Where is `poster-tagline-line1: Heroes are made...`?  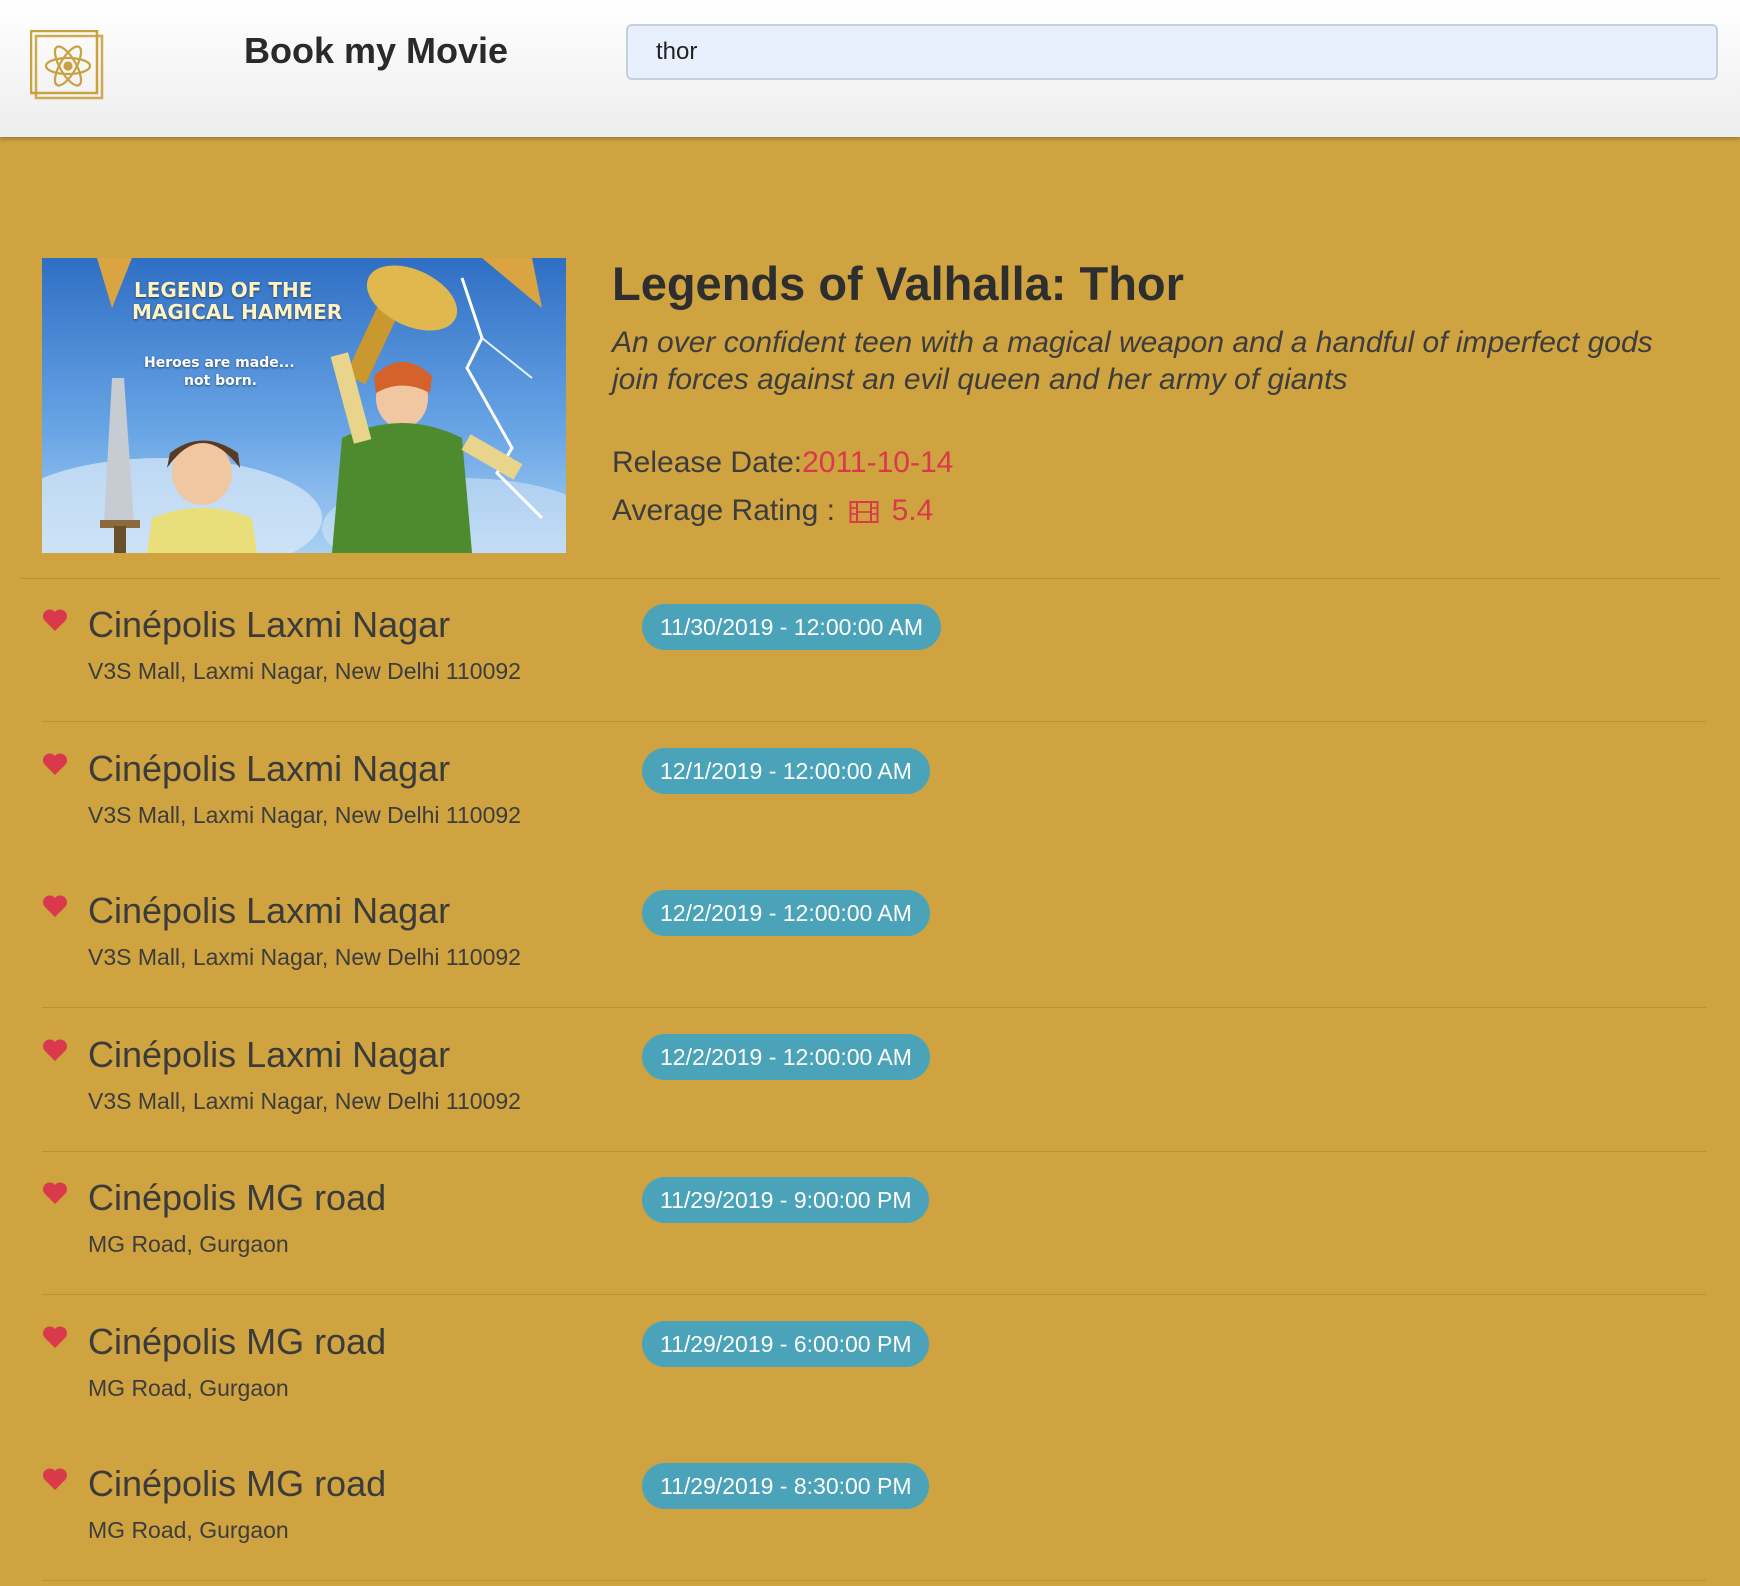 poster-tagline-line1: Heroes are made... is located at coordinates (219, 363).